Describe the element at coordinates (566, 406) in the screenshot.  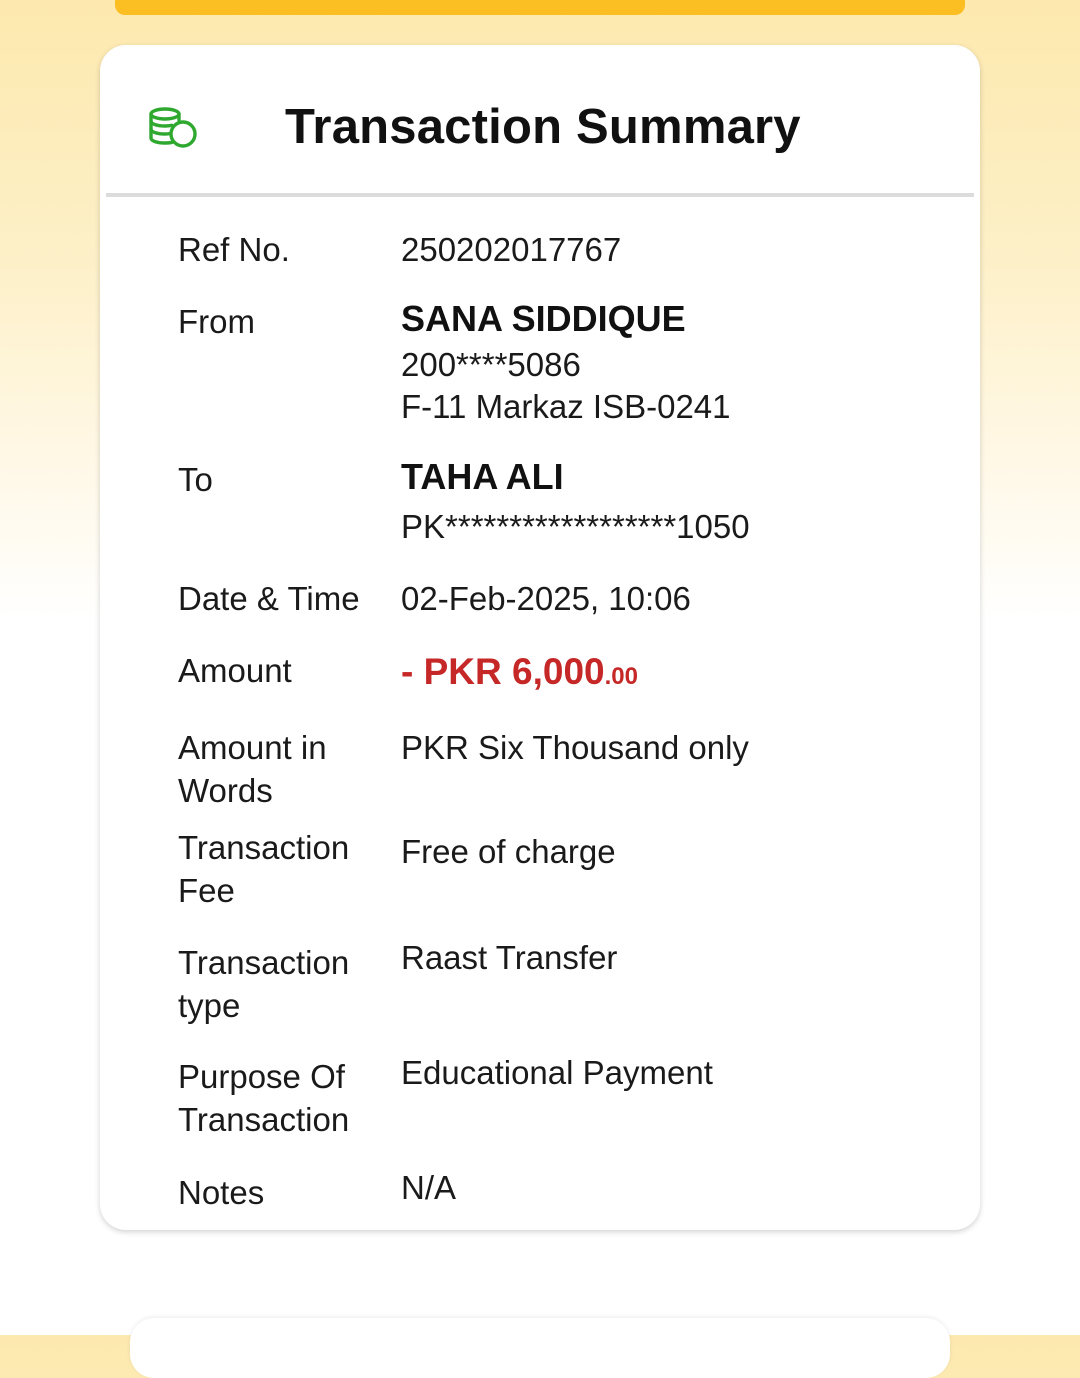
I see `from-branch: F-11 Markaz ISB-0241` at that location.